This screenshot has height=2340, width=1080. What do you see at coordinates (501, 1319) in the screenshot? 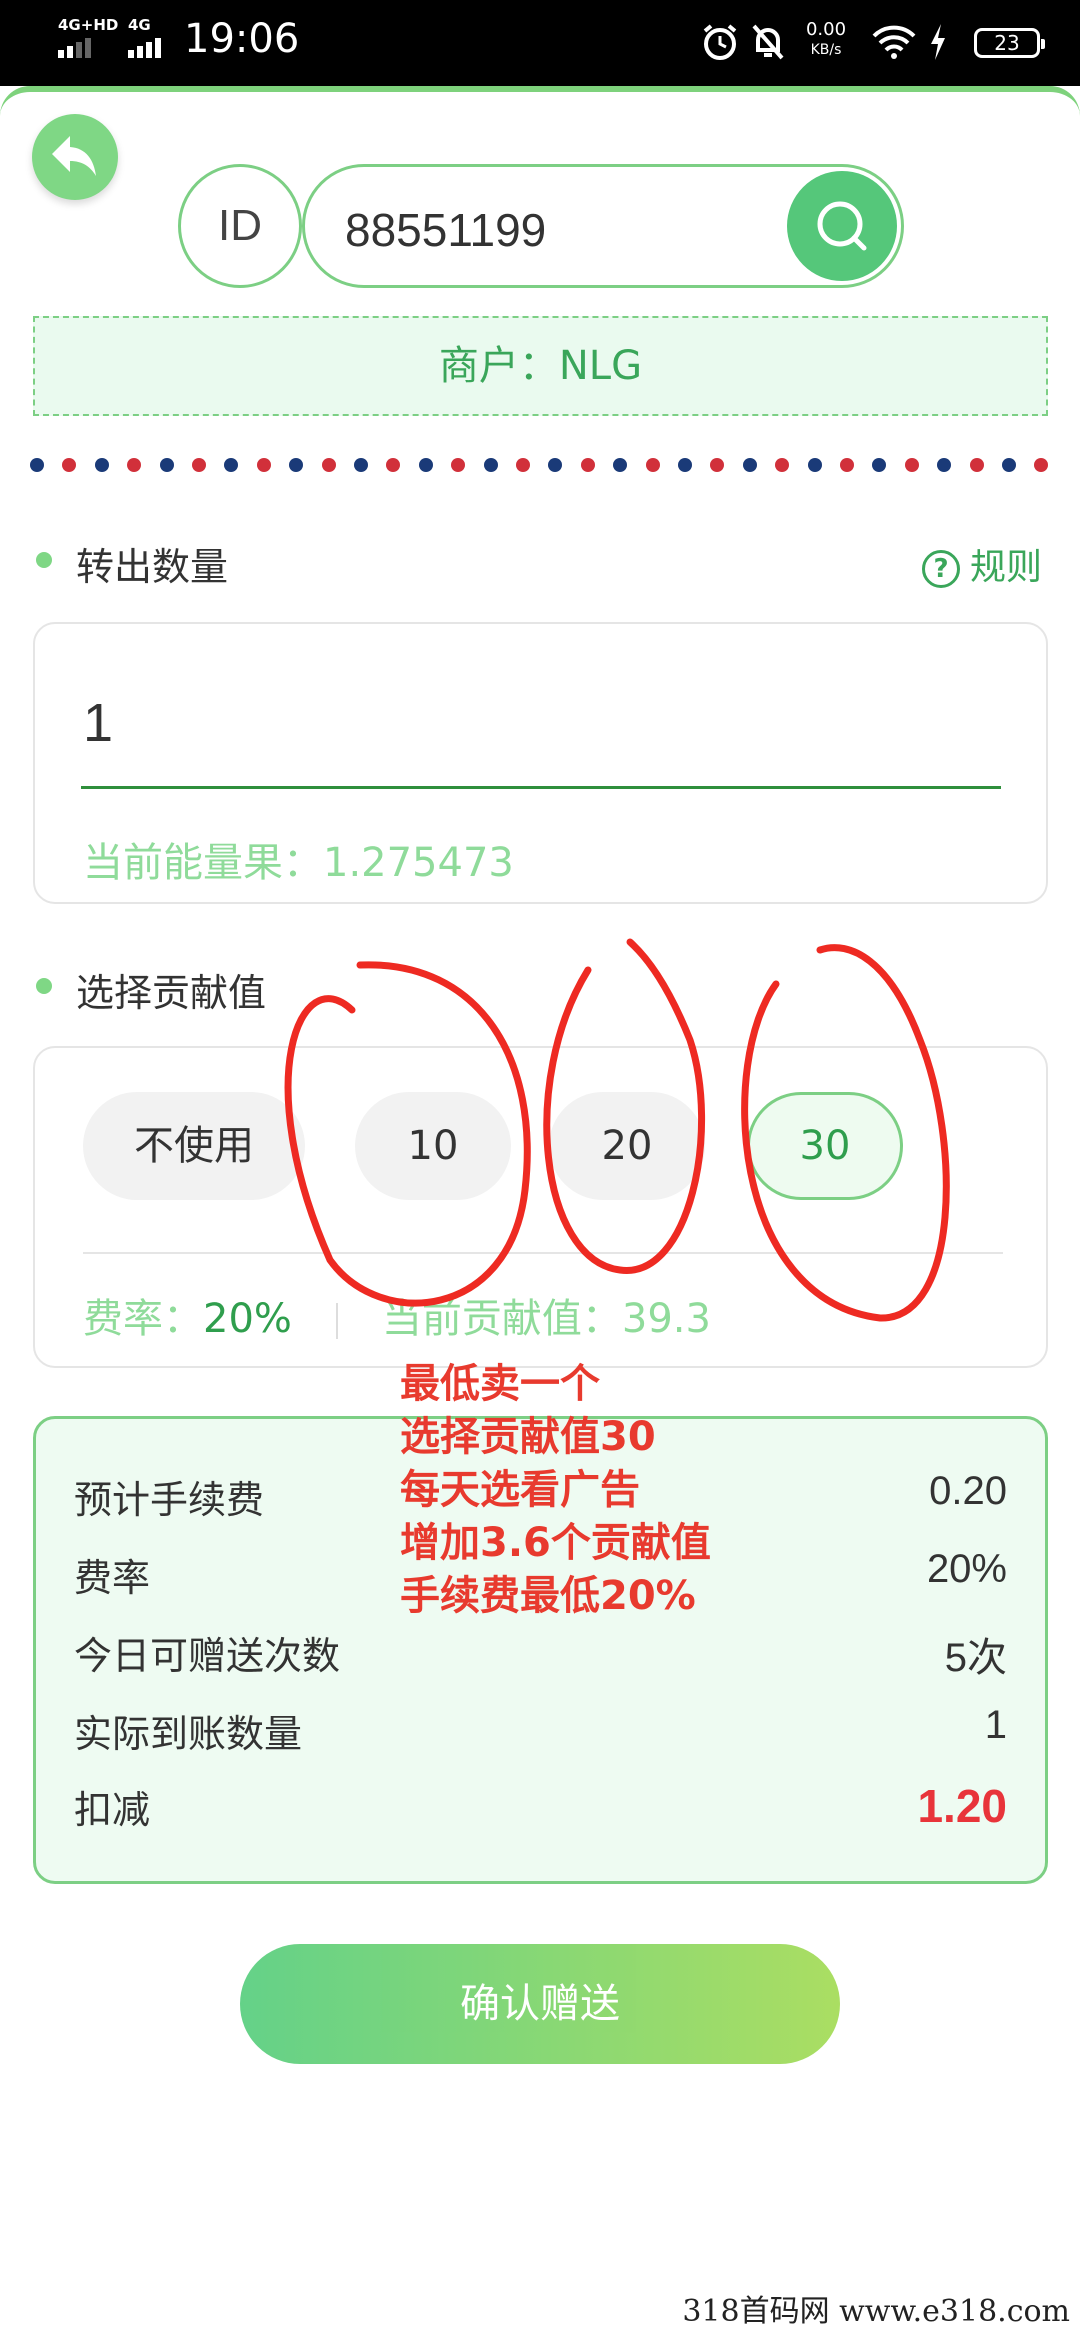
I see `current-contribution-label: 当前贡献值：` at bounding box center [501, 1319].